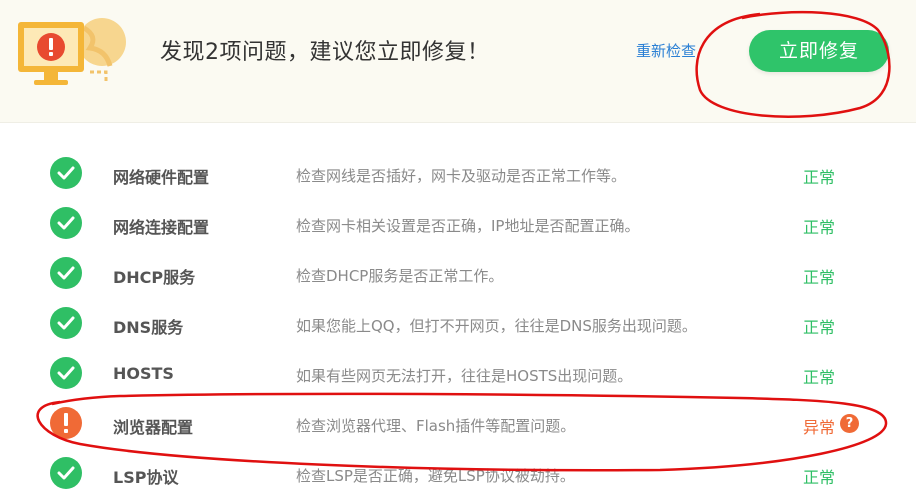  Describe the element at coordinates (154, 277) in the screenshot. I see `check-name: DHCP服务` at that location.